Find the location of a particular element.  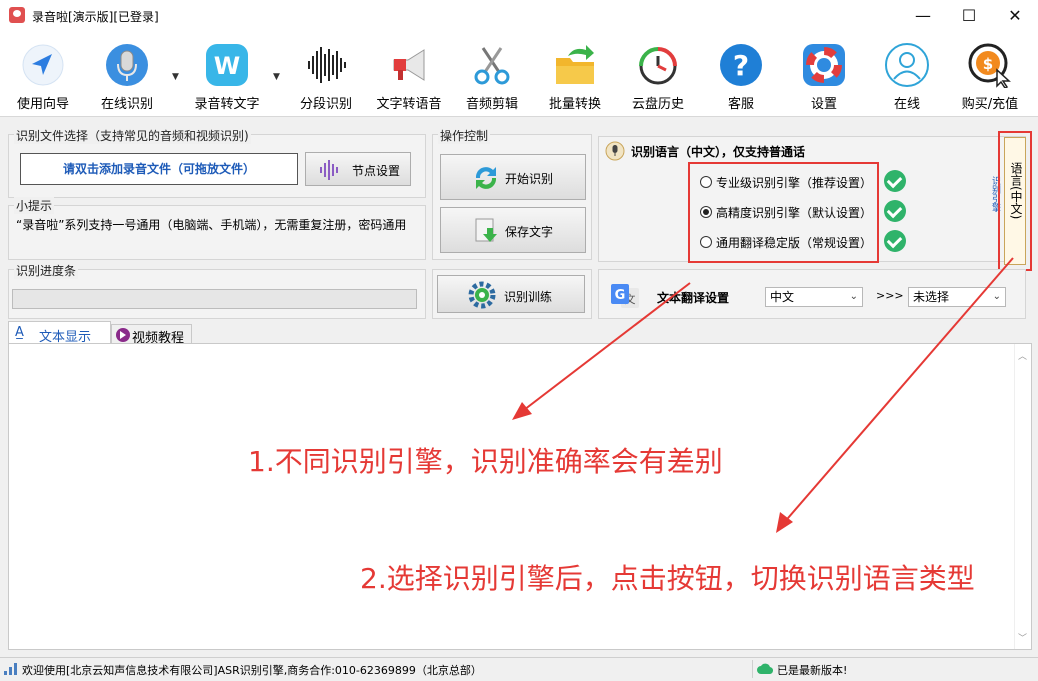

status-right-text: 已是最新版本! is located at coordinates (812, 670).